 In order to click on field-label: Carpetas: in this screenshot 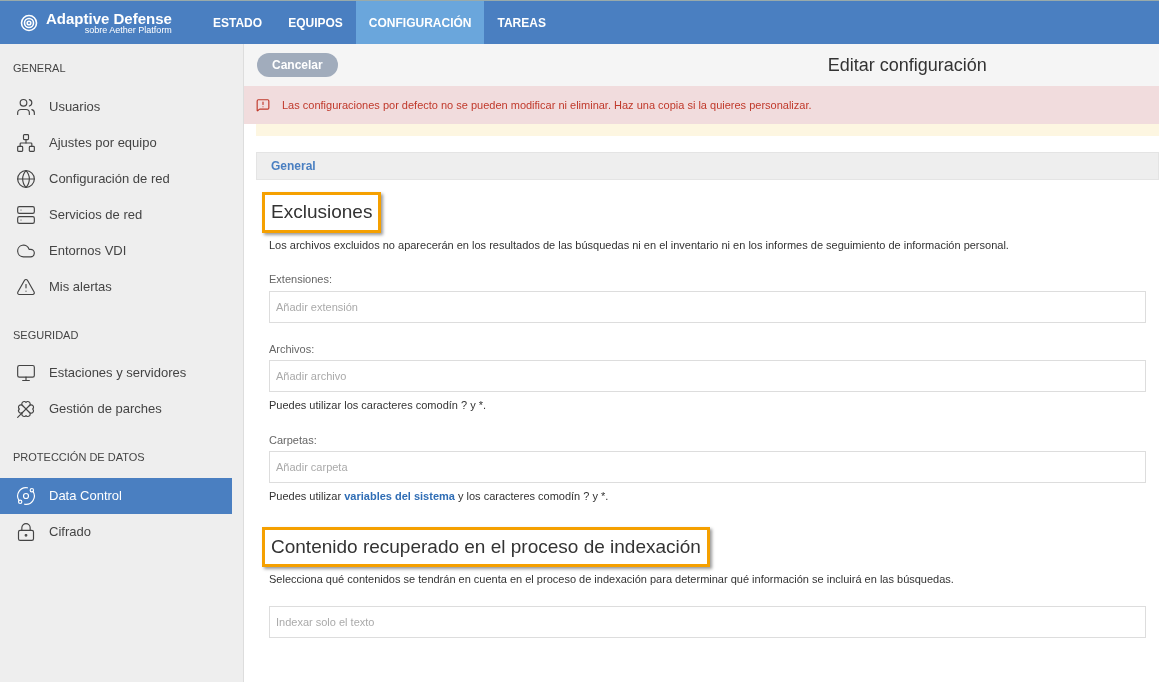, I will do `click(293, 440)`.